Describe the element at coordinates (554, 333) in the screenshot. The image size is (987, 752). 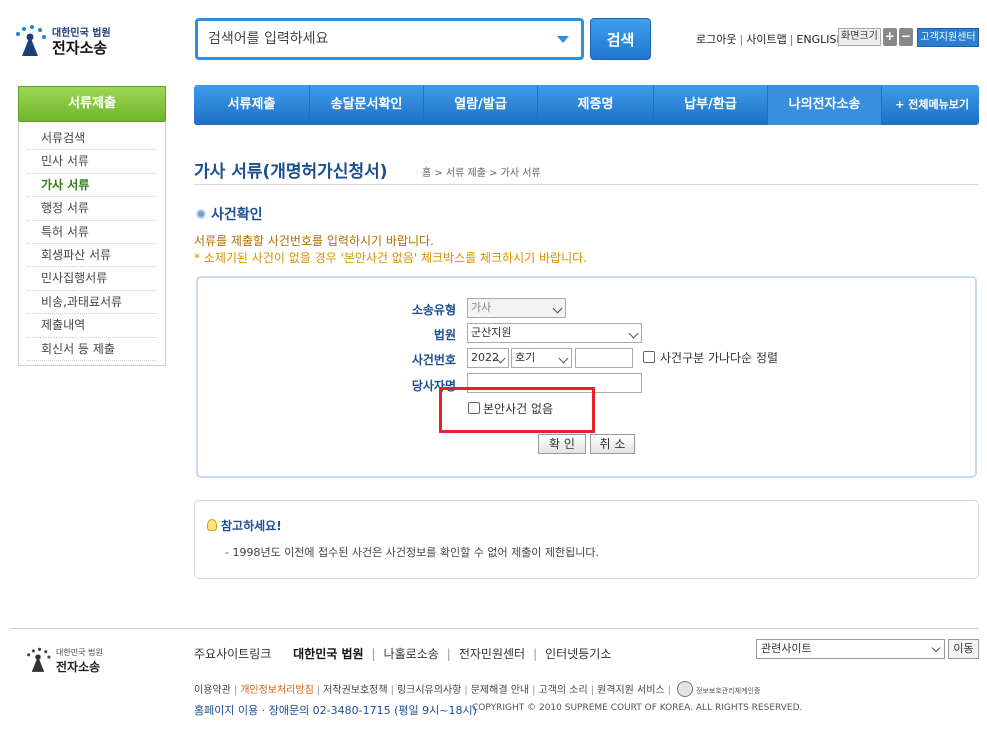
I see `court-select: 군산지원` at that location.